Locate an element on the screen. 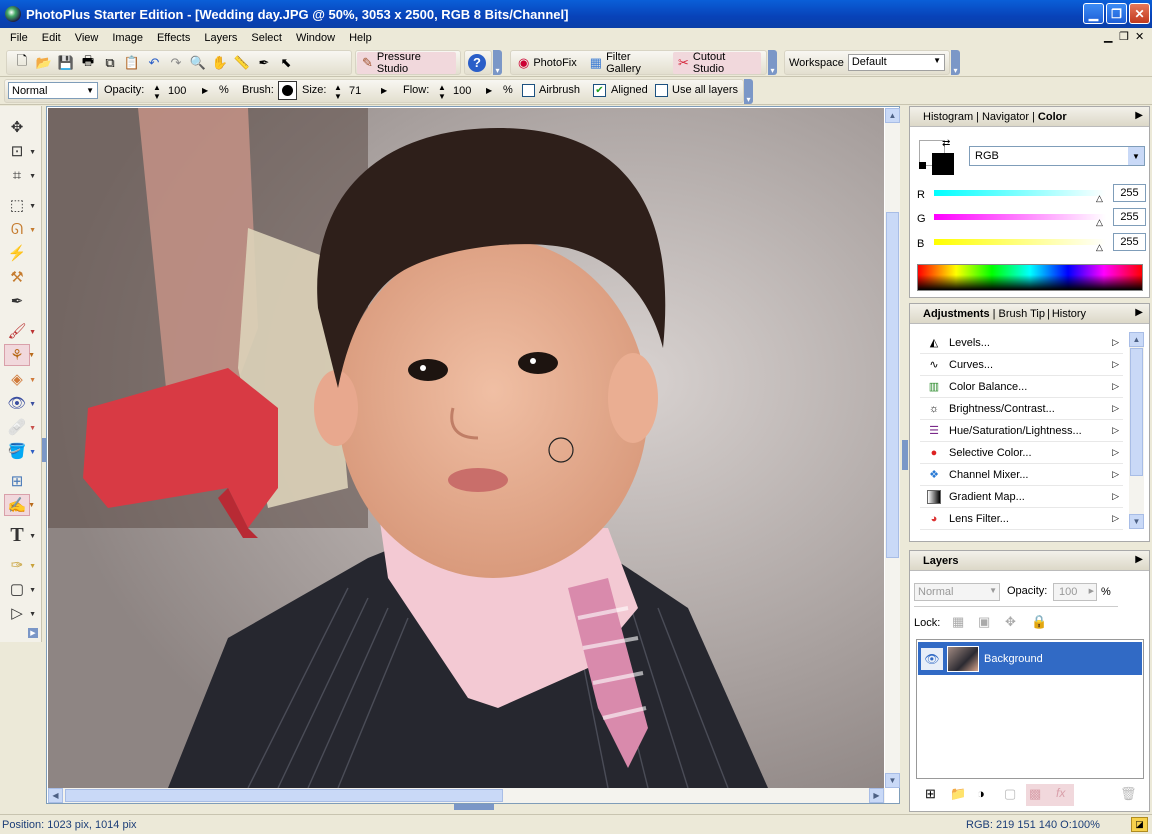  adjustment-item-lens-filter: ◕ Lens Filter... ▷ is located at coordinates (1021, 519).